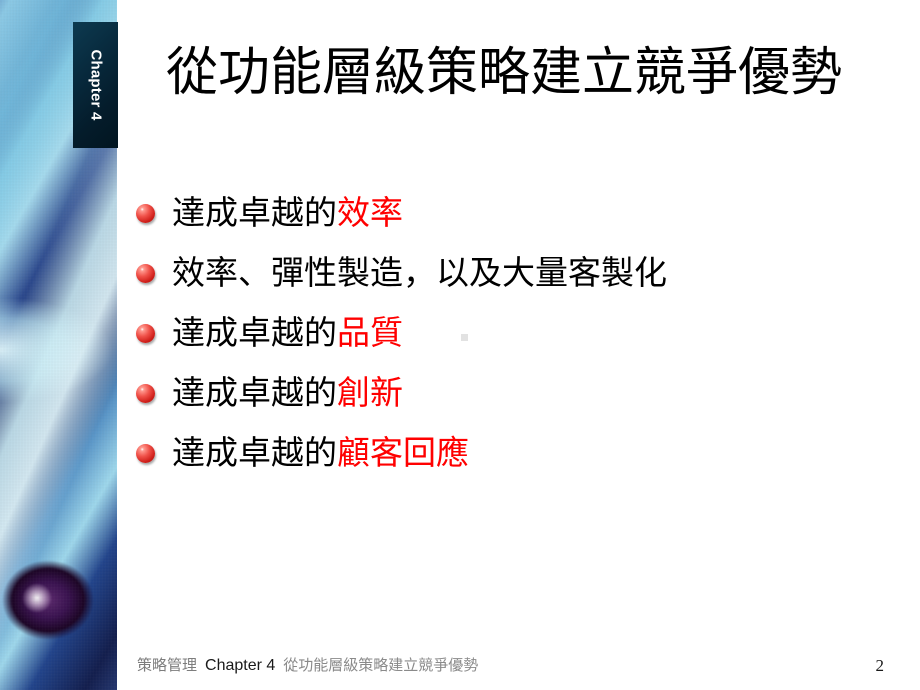 The image size is (920, 690). I want to click on list-item-lead: 效率、彈性製造，以及大量客製化, so click(419, 272).